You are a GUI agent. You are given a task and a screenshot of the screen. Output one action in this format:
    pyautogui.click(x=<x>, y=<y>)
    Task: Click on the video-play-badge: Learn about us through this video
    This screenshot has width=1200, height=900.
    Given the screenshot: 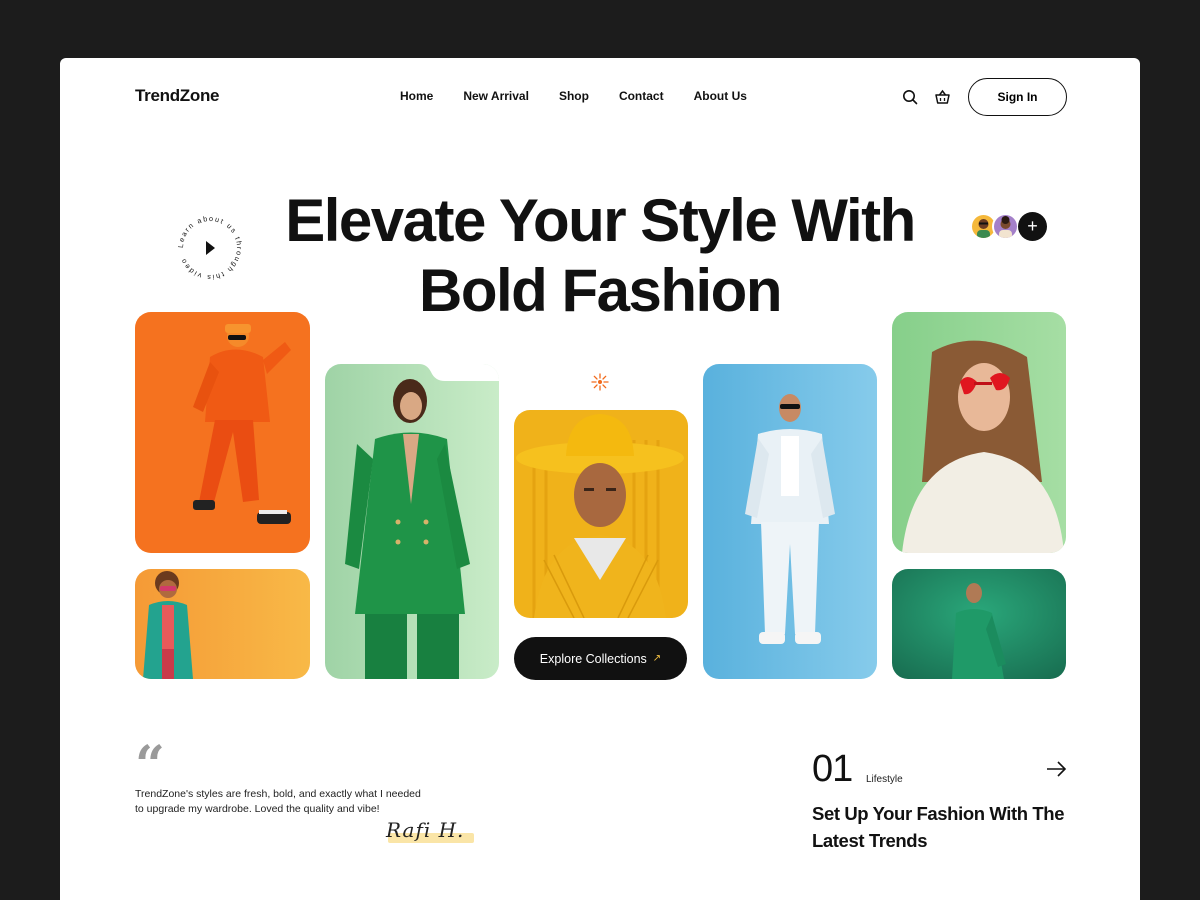 What is the action you would take?
    pyautogui.click(x=210, y=248)
    